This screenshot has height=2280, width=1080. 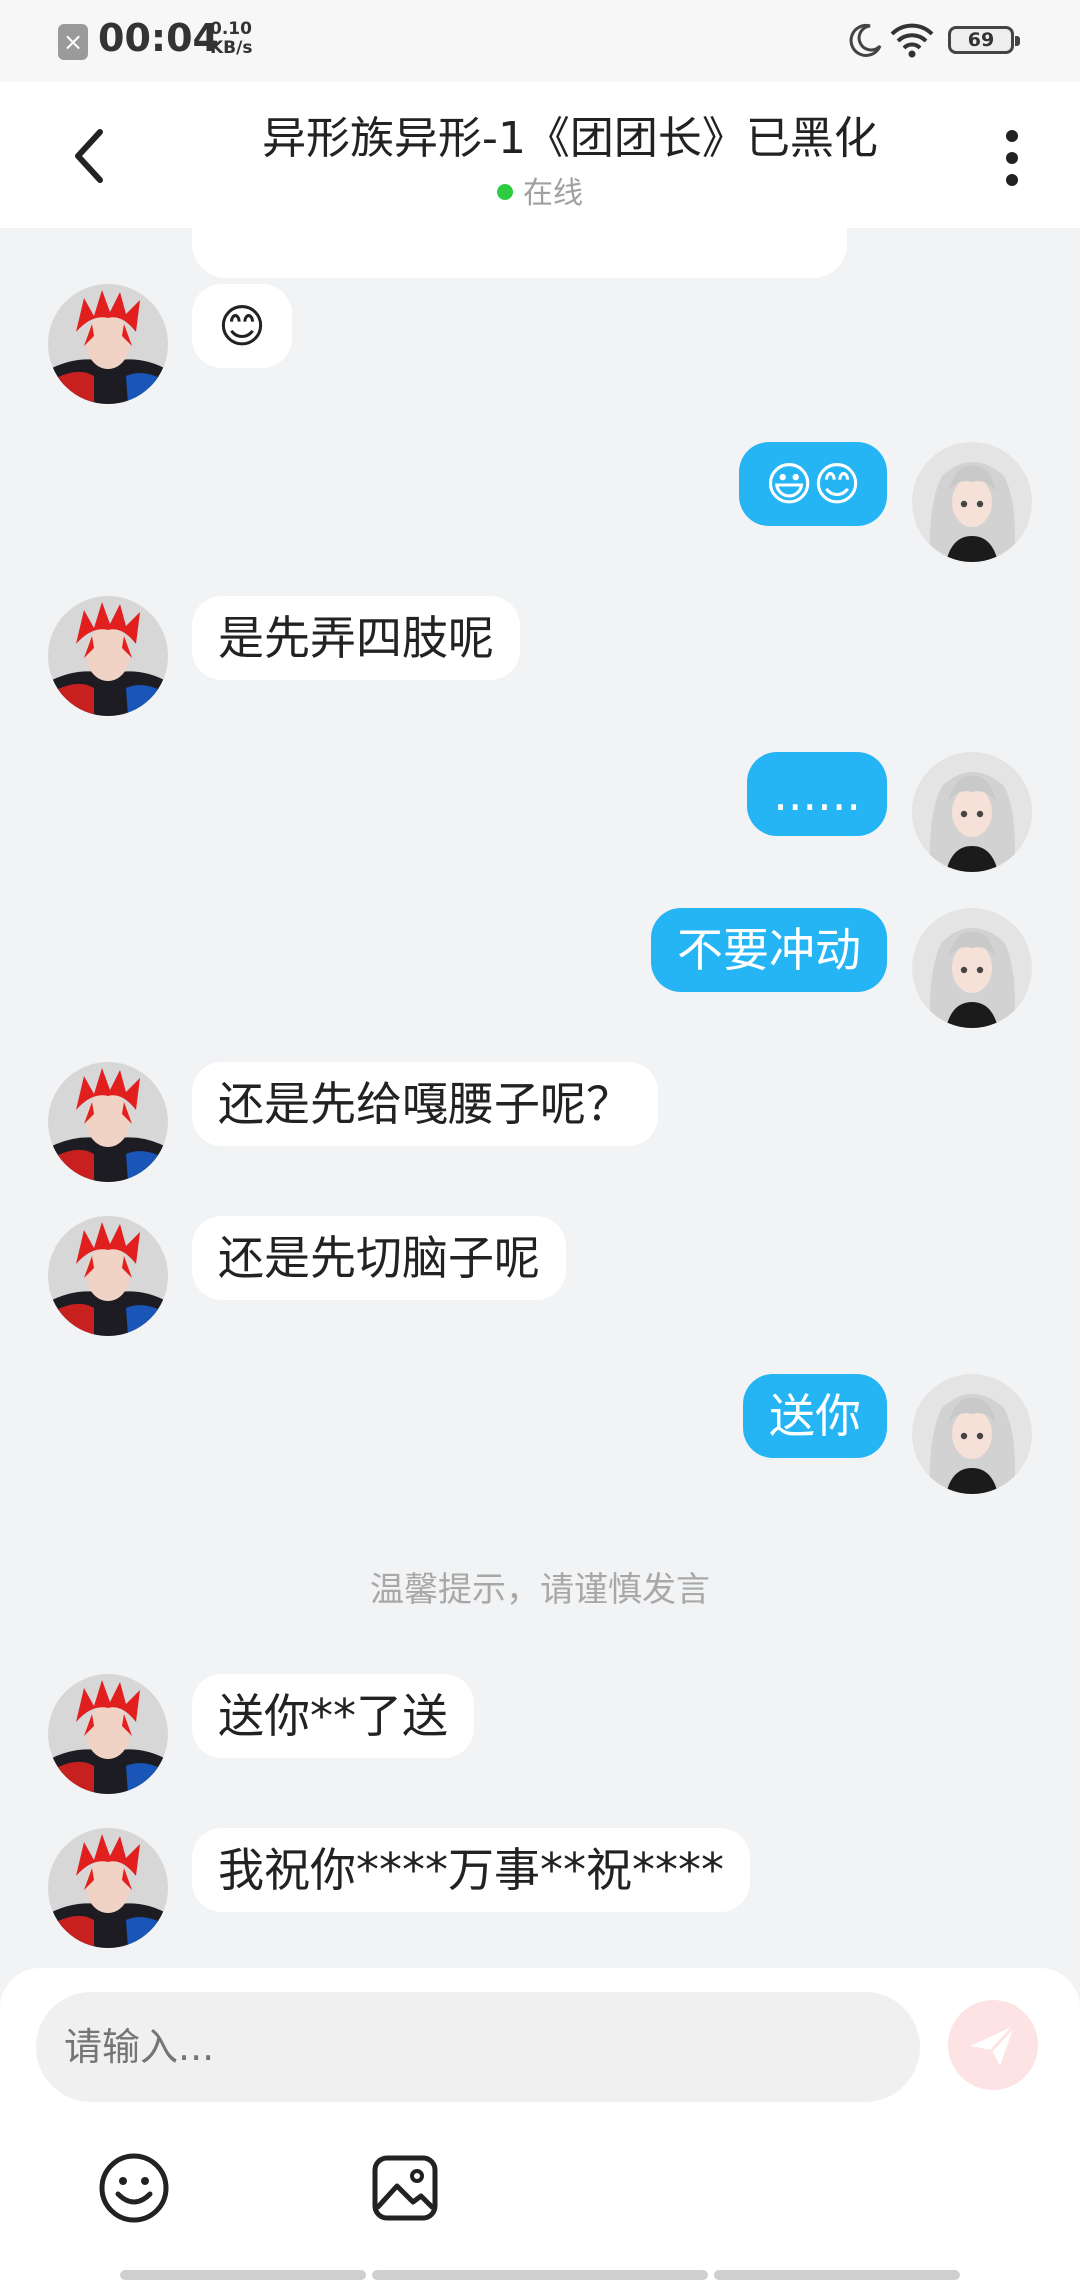 I want to click on network-speed: 0.10 KB/s, so click(x=231, y=39).